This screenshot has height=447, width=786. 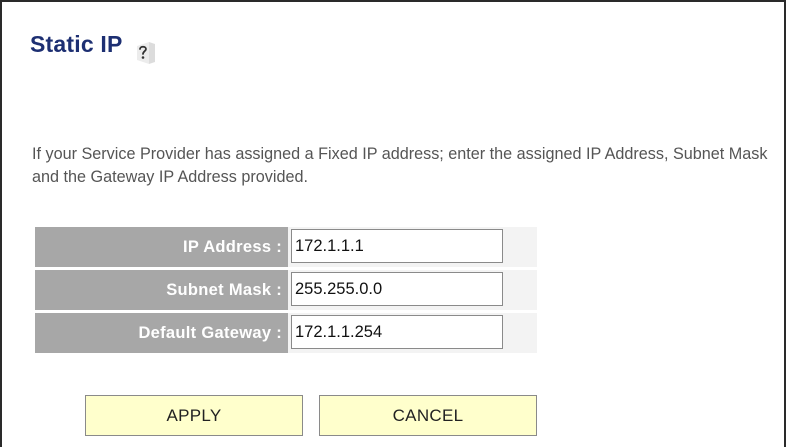 What do you see at coordinates (311, 415) in the screenshot?
I see `button-row: APPLY CANCEL` at bounding box center [311, 415].